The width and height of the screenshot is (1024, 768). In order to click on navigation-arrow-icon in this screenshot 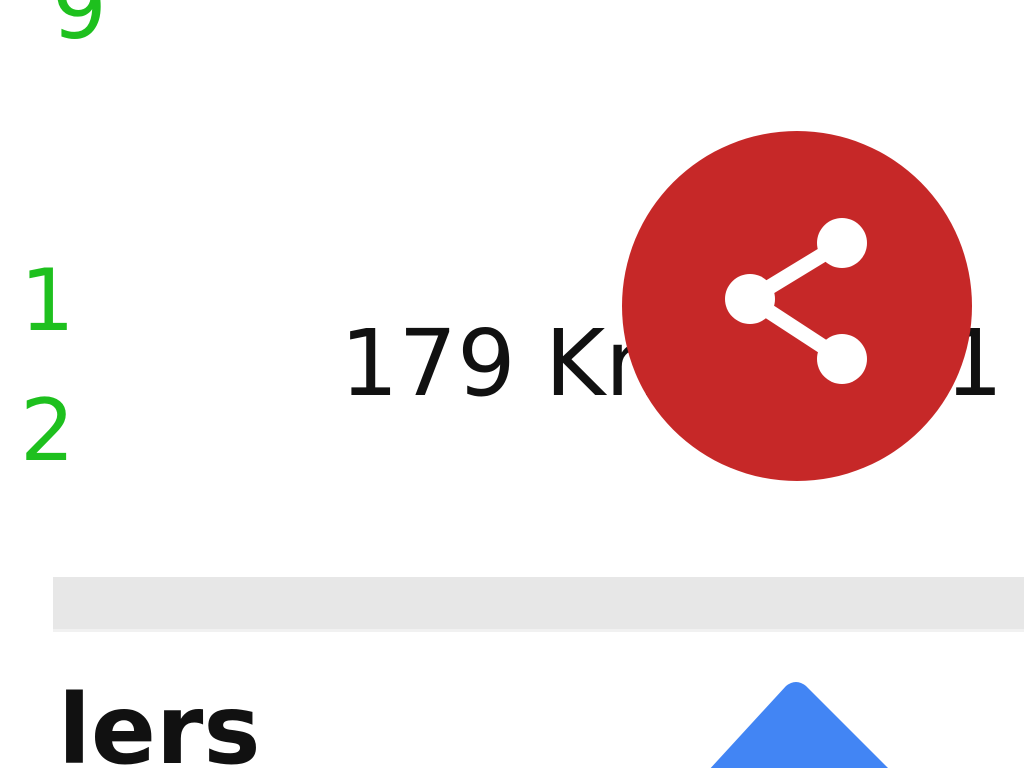, I will do `click(799, 725)`.